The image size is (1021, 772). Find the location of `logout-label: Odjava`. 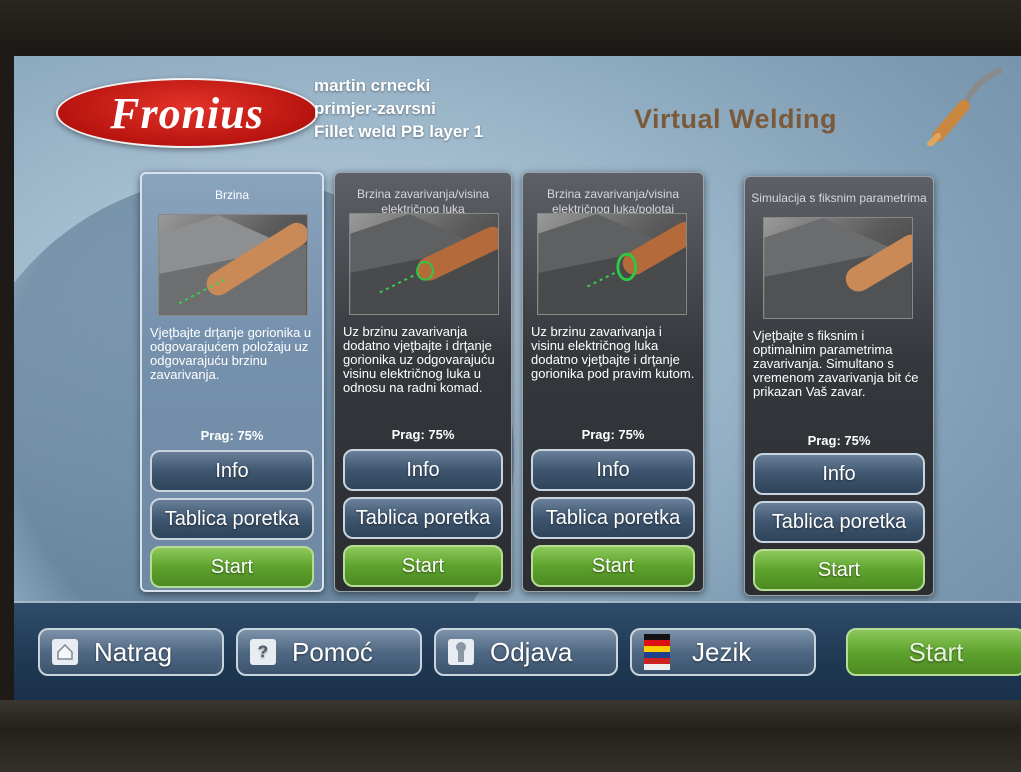

logout-label: Odjava is located at coordinates (531, 651).